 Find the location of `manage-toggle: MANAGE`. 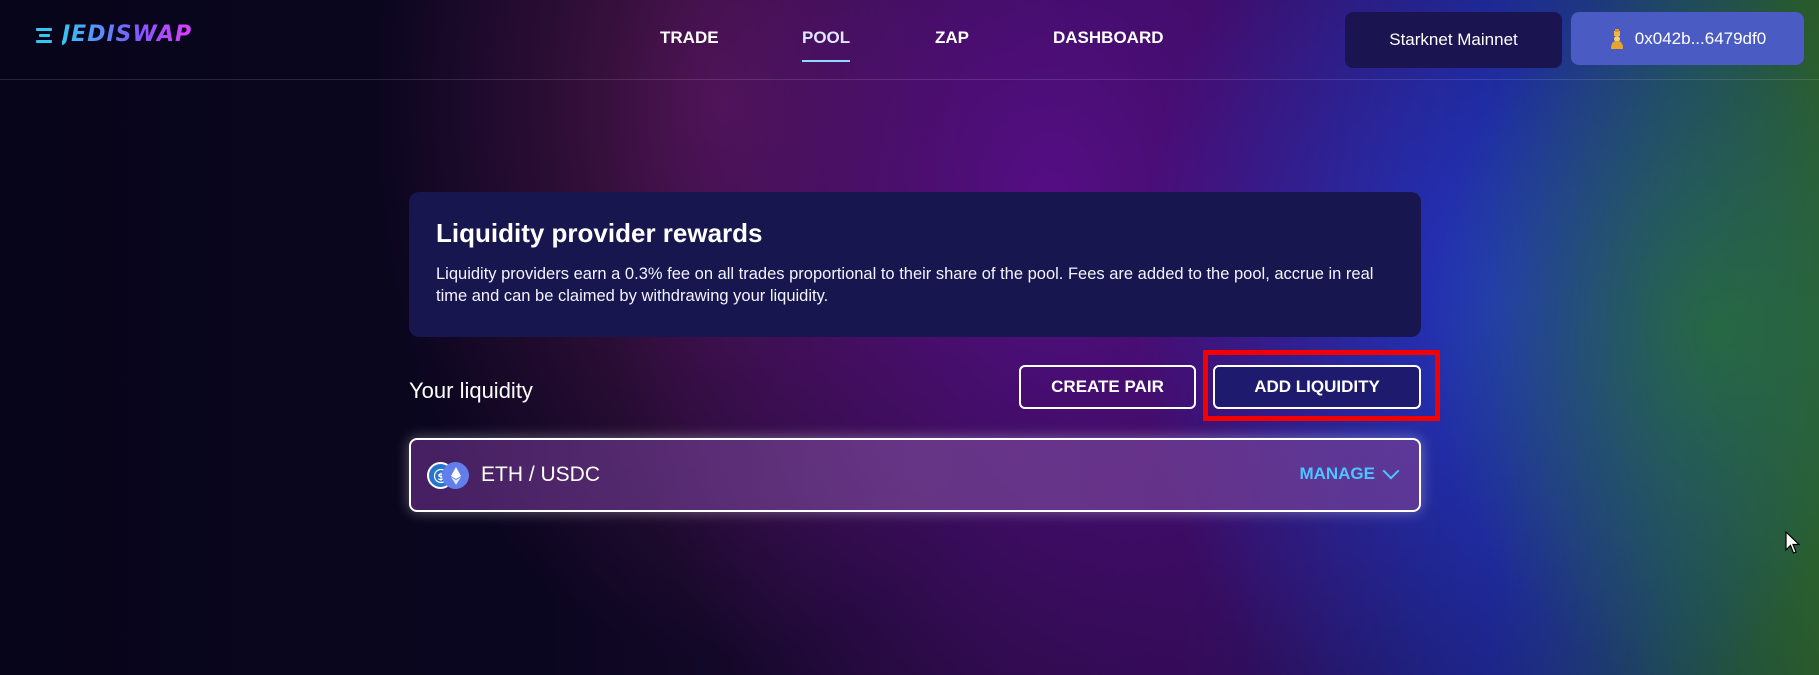

manage-toggle: MANAGE is located at coordinates (1349, 473).